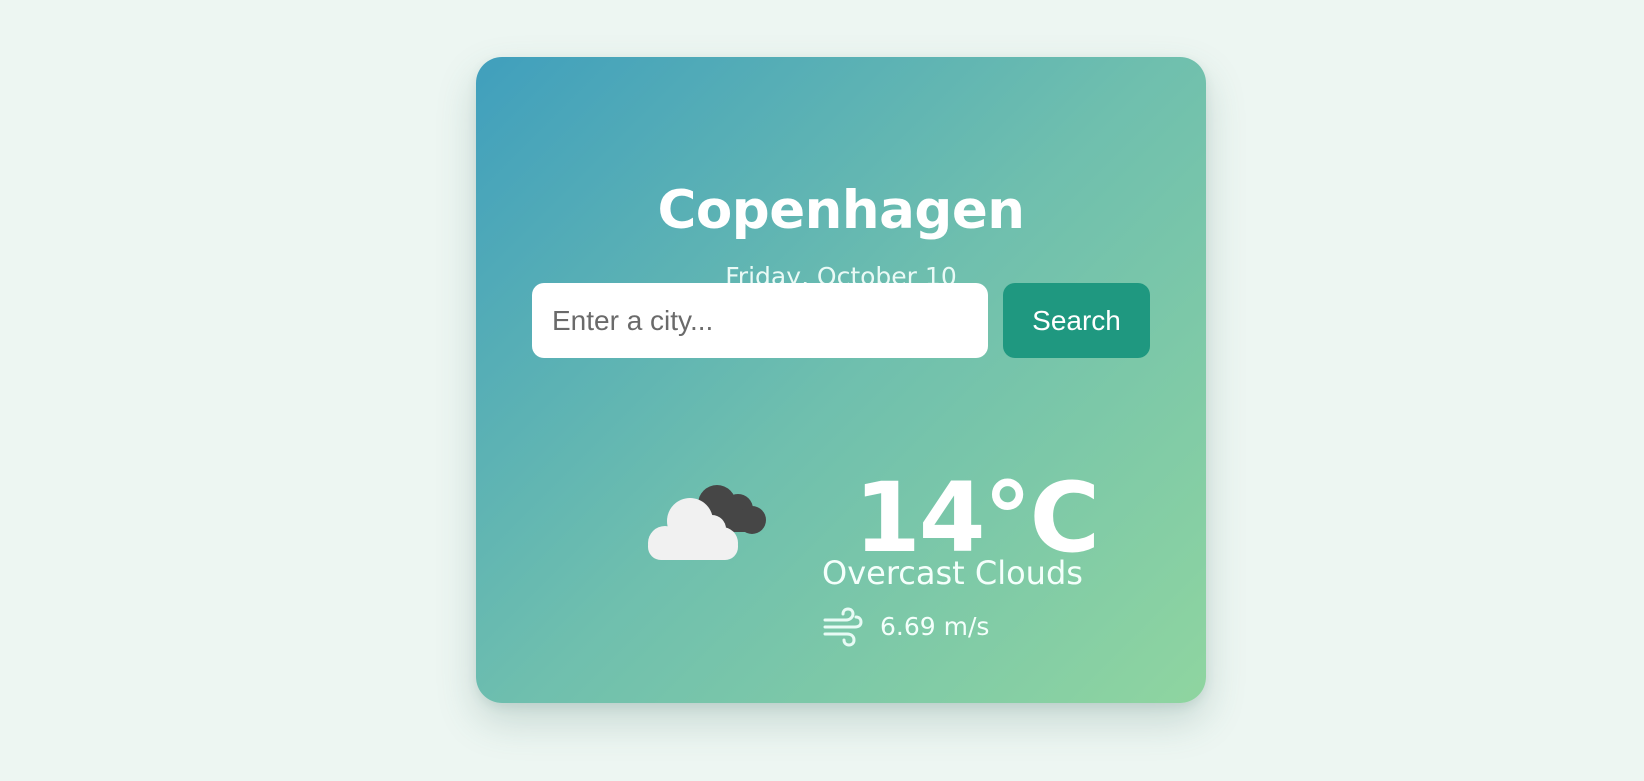 Image resolution: width=1644 pixels, height=781 pixels. Describe the element at coordinates (760, 320) in the screenshot. I see `city-search-input` at that location.